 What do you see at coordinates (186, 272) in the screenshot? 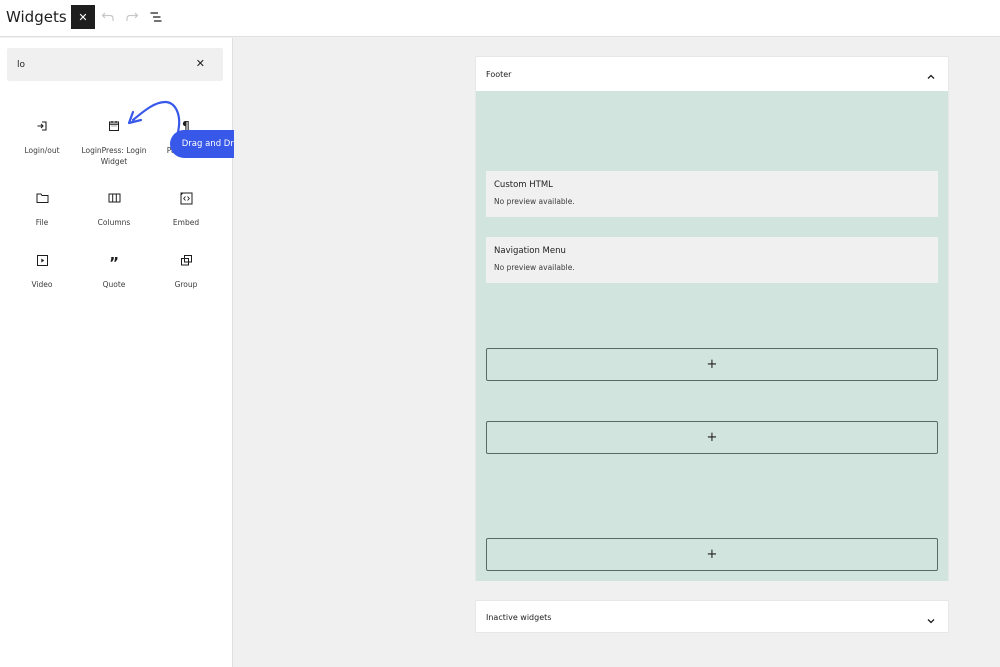
I see `block-group: Group` at bounding box center [186, 272].